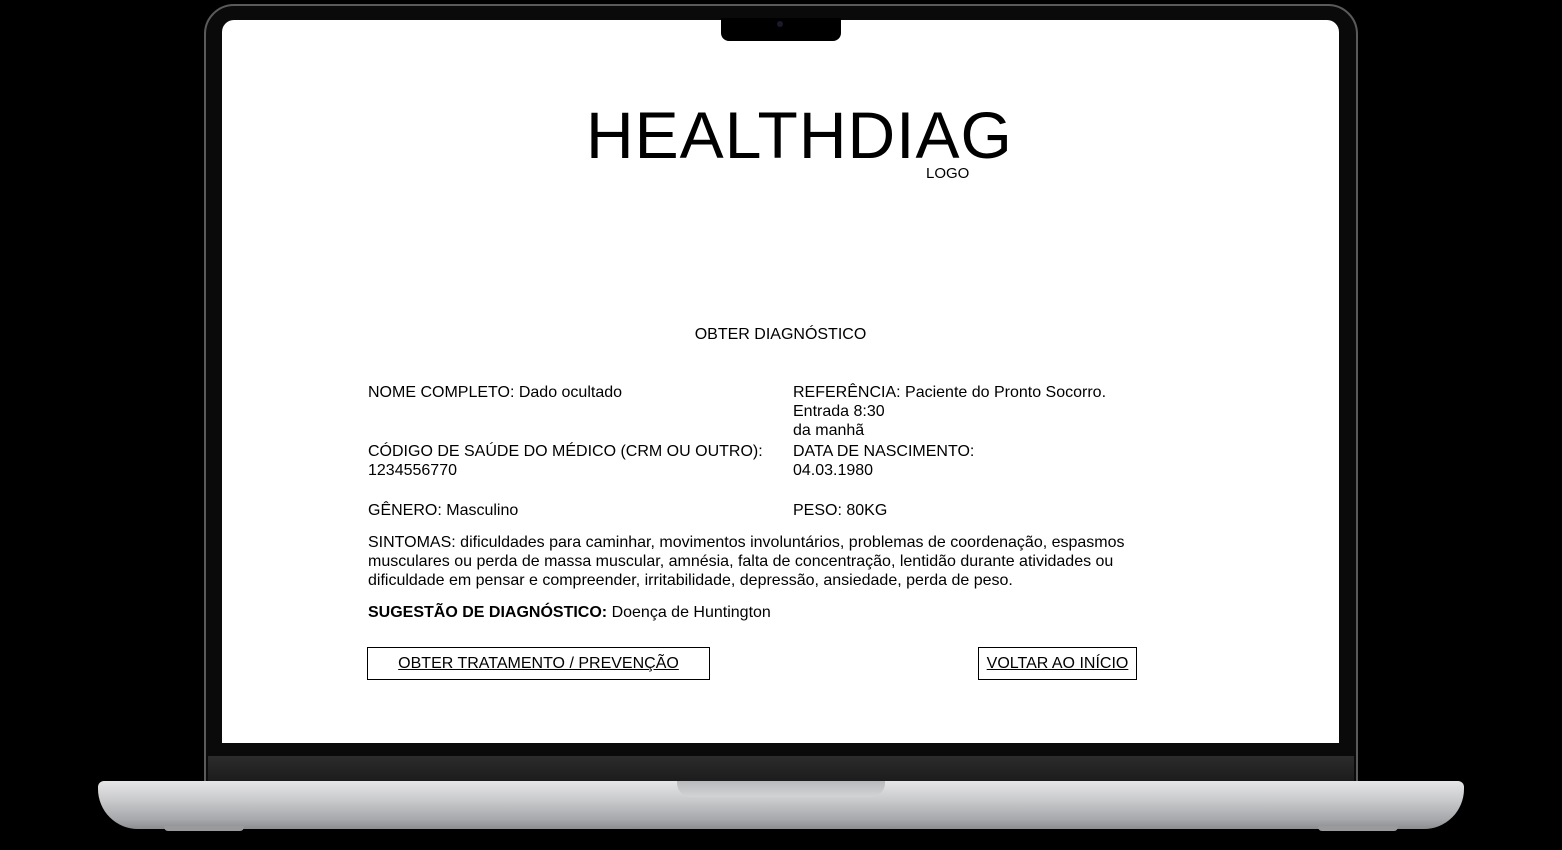 The width and height of the screenshot is (1562, 850). I want to click on patient-name: NOME COMPLETO: Dado ocultado, so click(495, 392).